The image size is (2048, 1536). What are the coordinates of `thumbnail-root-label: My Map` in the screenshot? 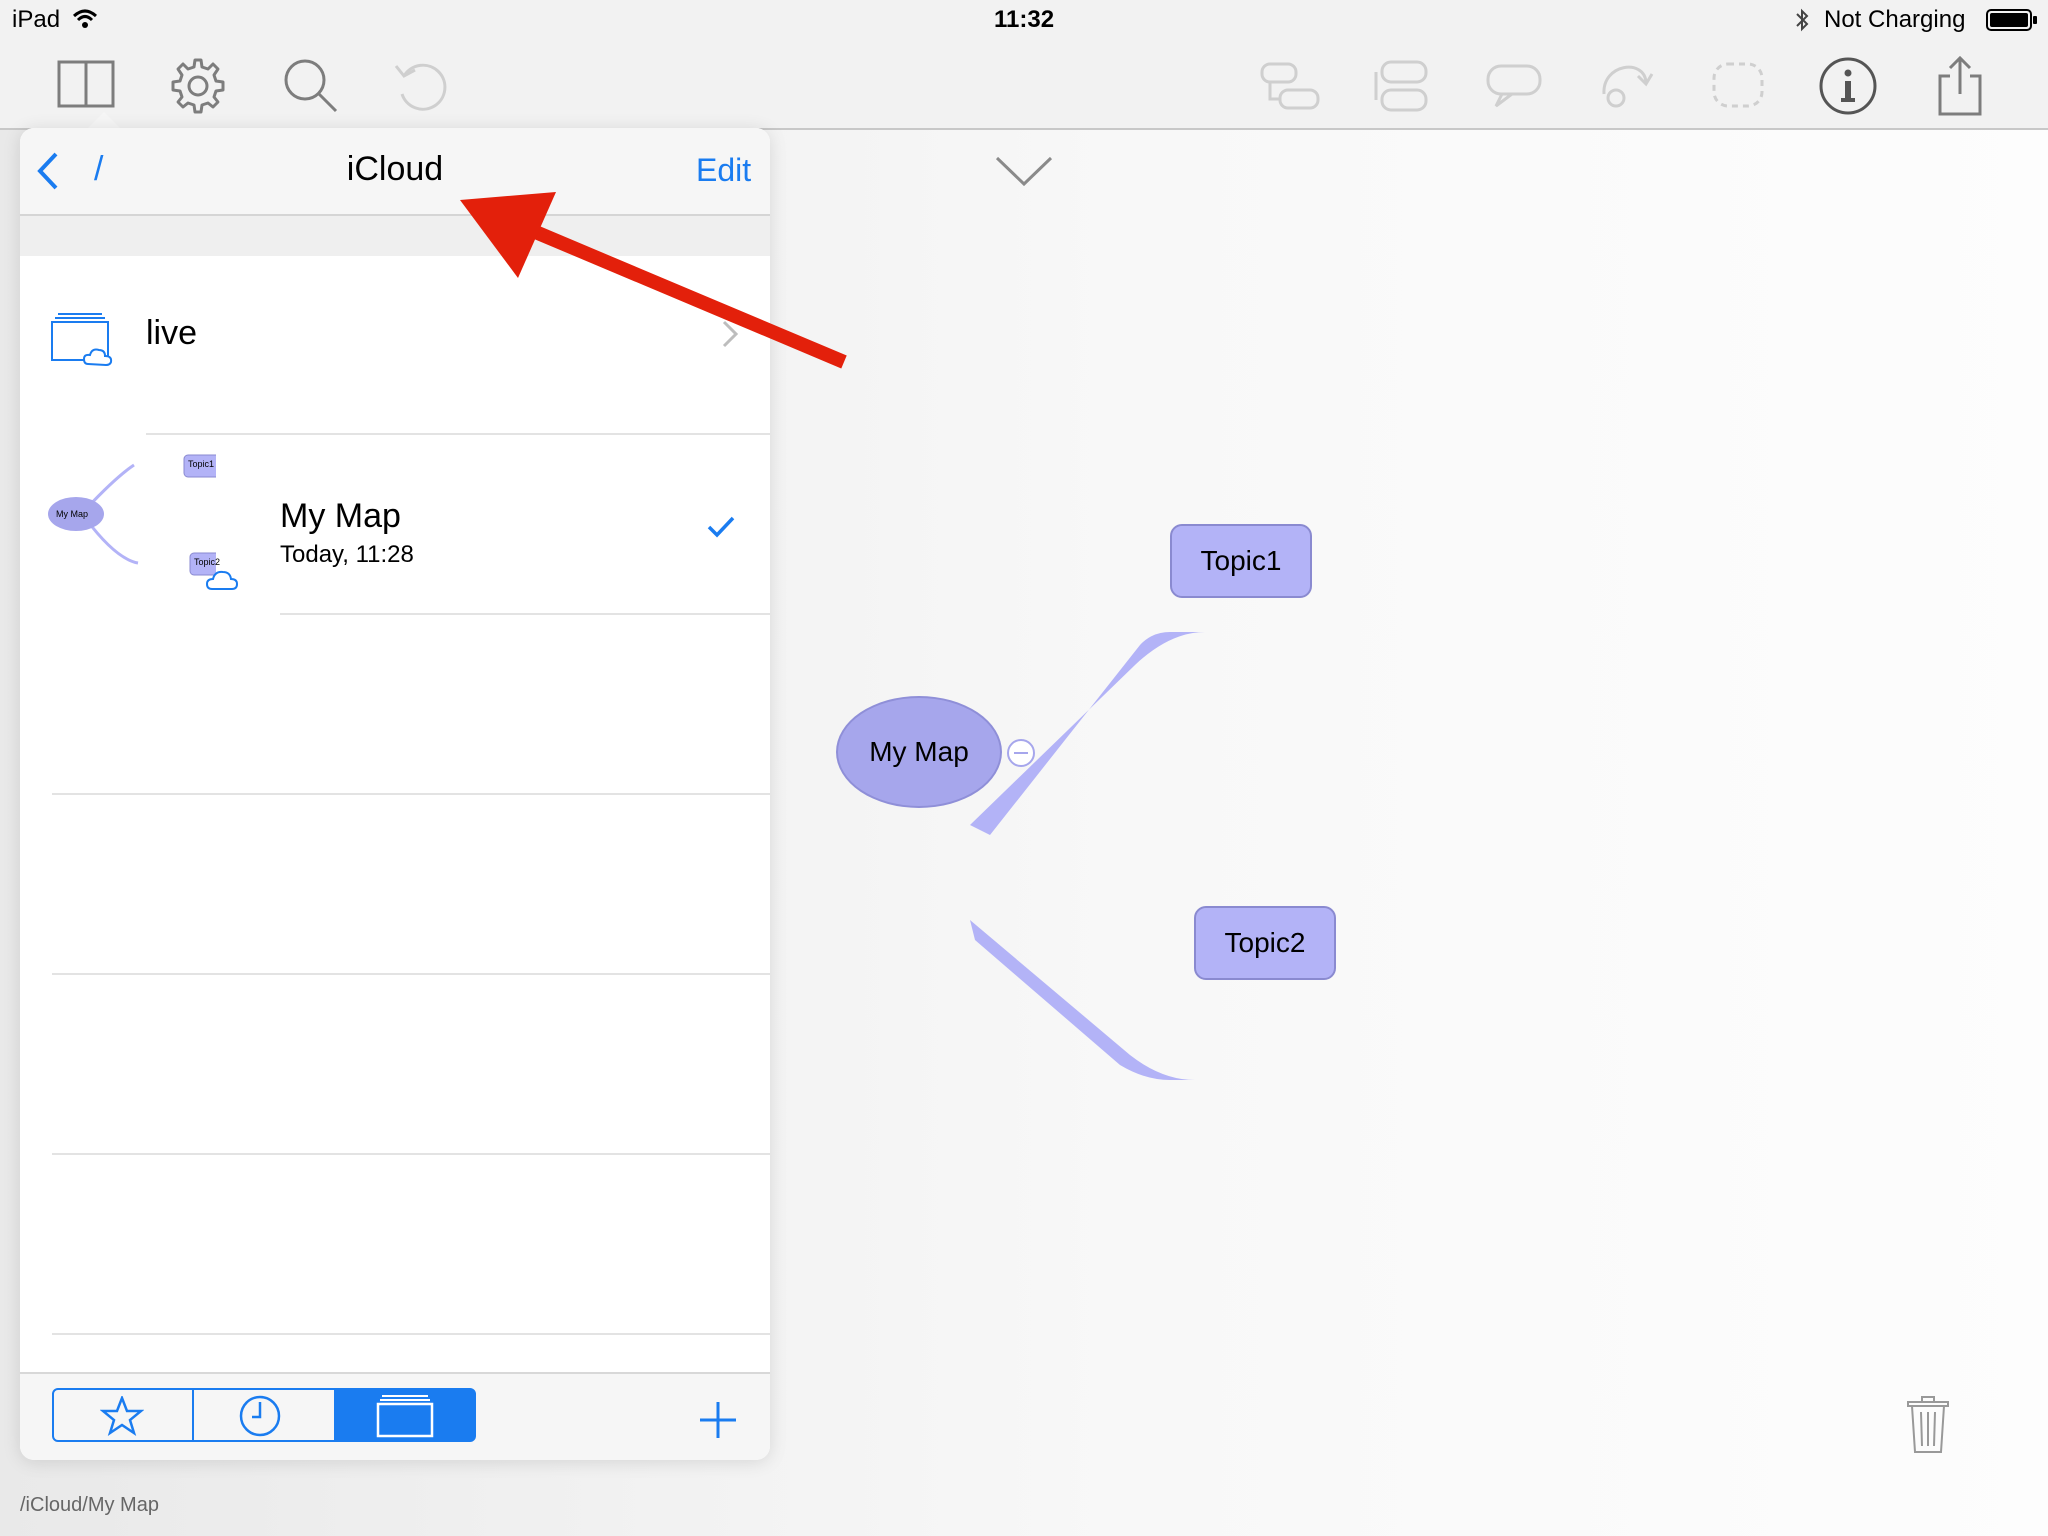 It's located at (72, 514).